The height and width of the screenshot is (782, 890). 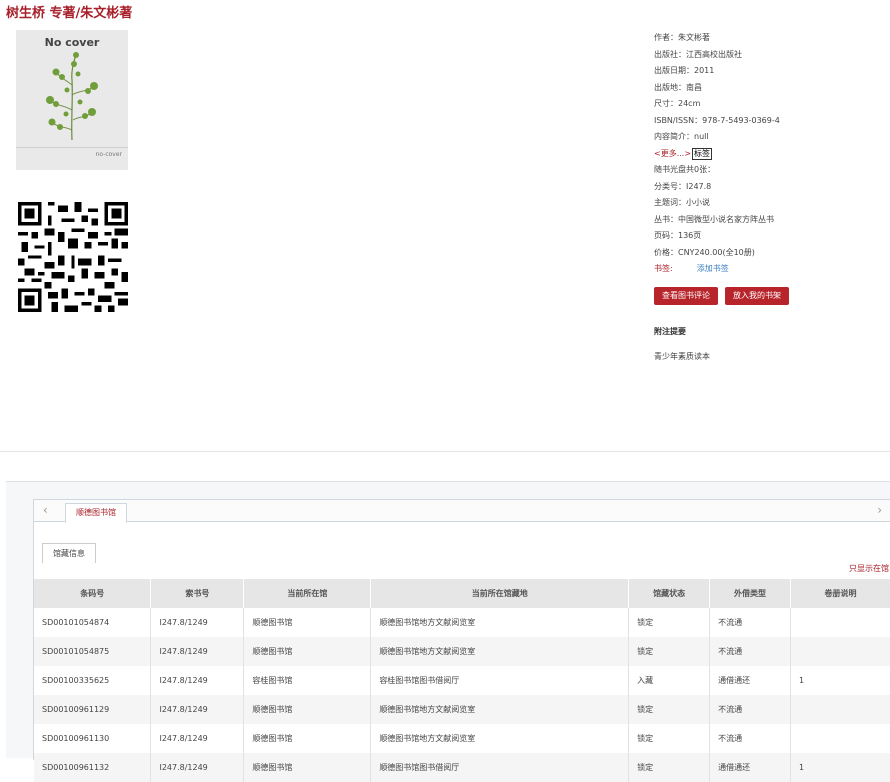 I want to click on col-loan-type: 外借类型, so click(x=750, y=593).